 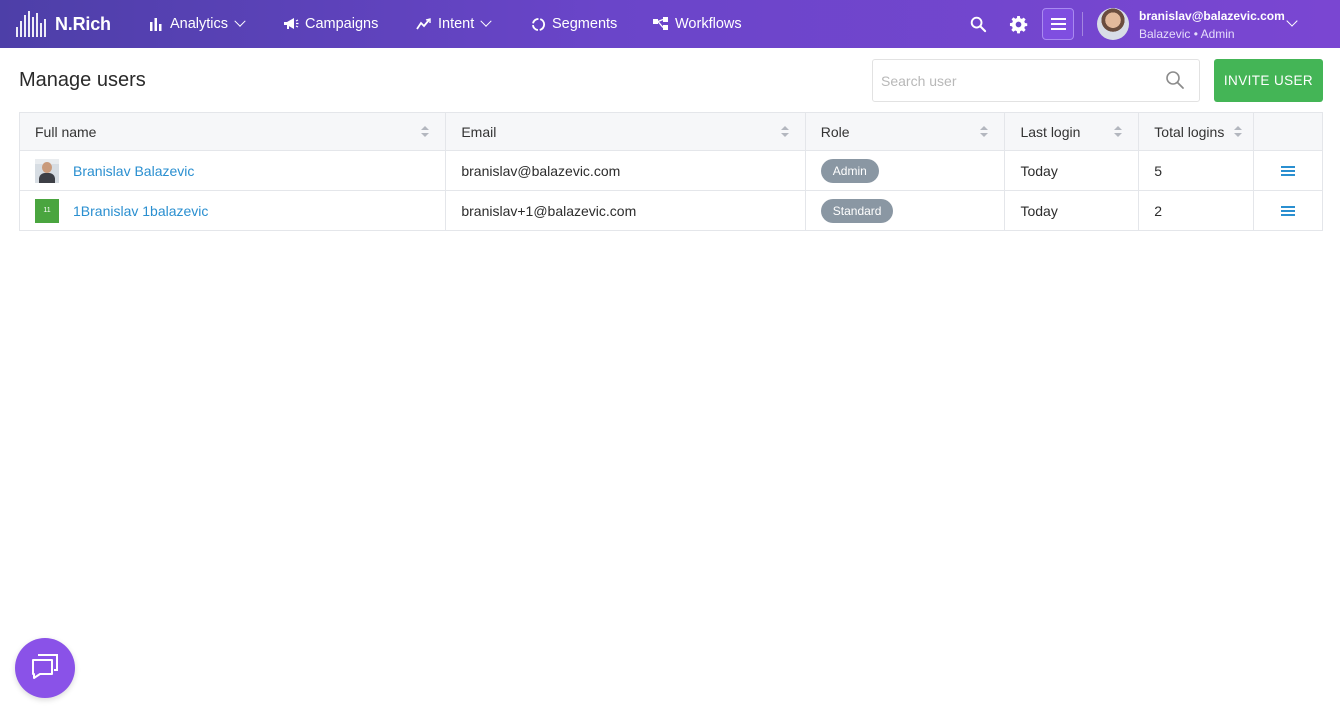 What do you see at coordinates (626, 210) in the screenshot?
I see `user-email-cell: branislav+1@balazevic.com` at bounding box center [626, 210].